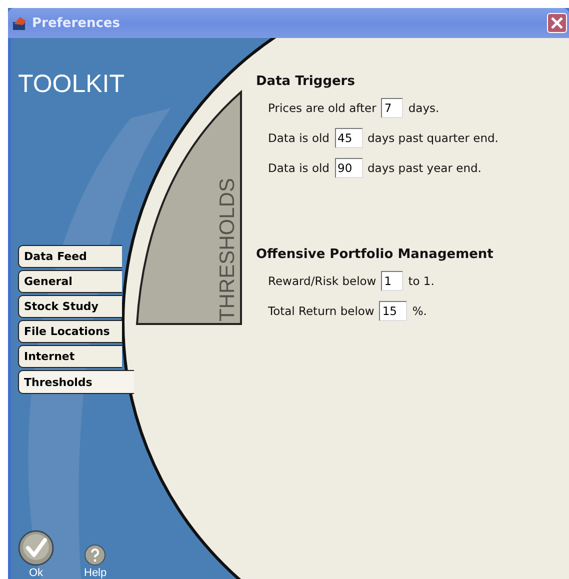 Image resolution: width=569 pixels, height=579 pixels. What do you see at coordinates (76, 23) in the screenshot?
I see `window-title: Preferences` at bounding box center [76, 23].